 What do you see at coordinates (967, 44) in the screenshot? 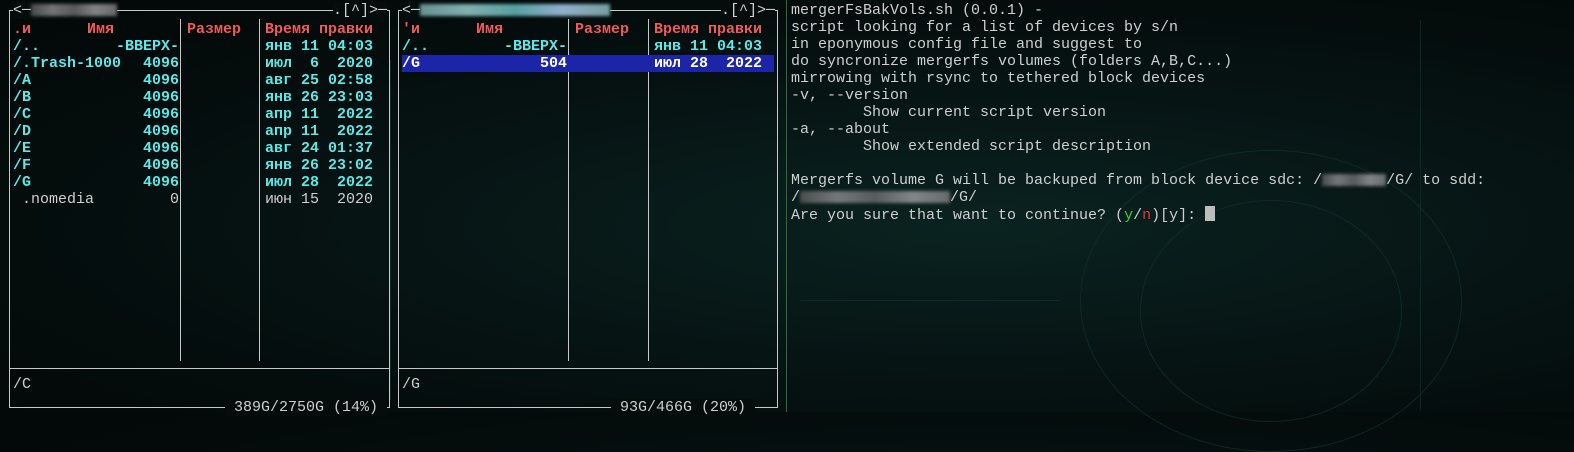
I see `terminal-line: in eponymous config file and suggest to` at bounding box center [967, 44].